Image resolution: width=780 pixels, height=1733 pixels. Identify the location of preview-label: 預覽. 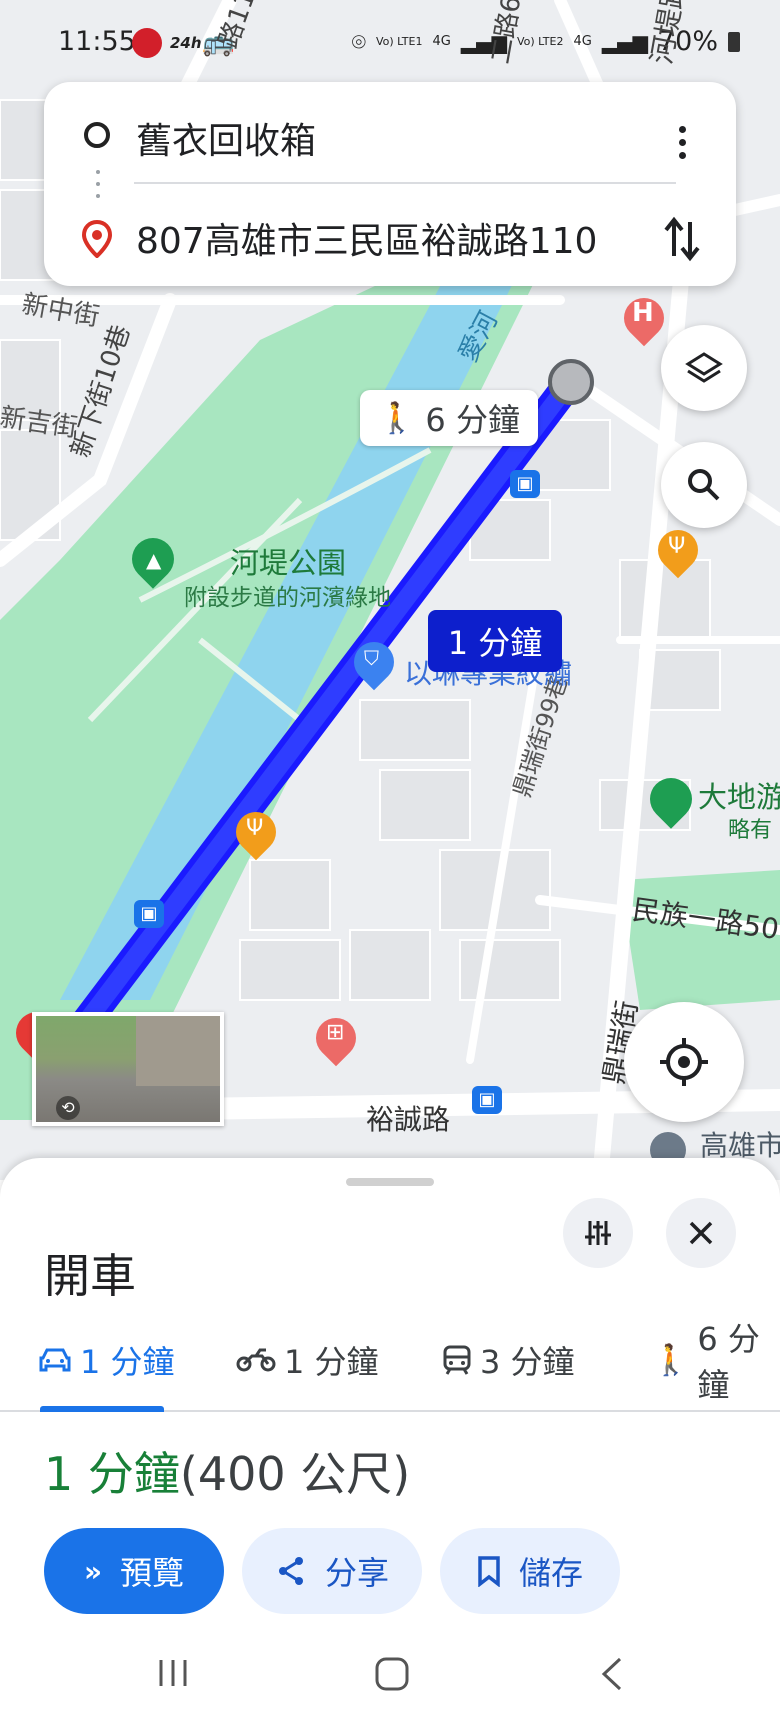
(152, 1573).